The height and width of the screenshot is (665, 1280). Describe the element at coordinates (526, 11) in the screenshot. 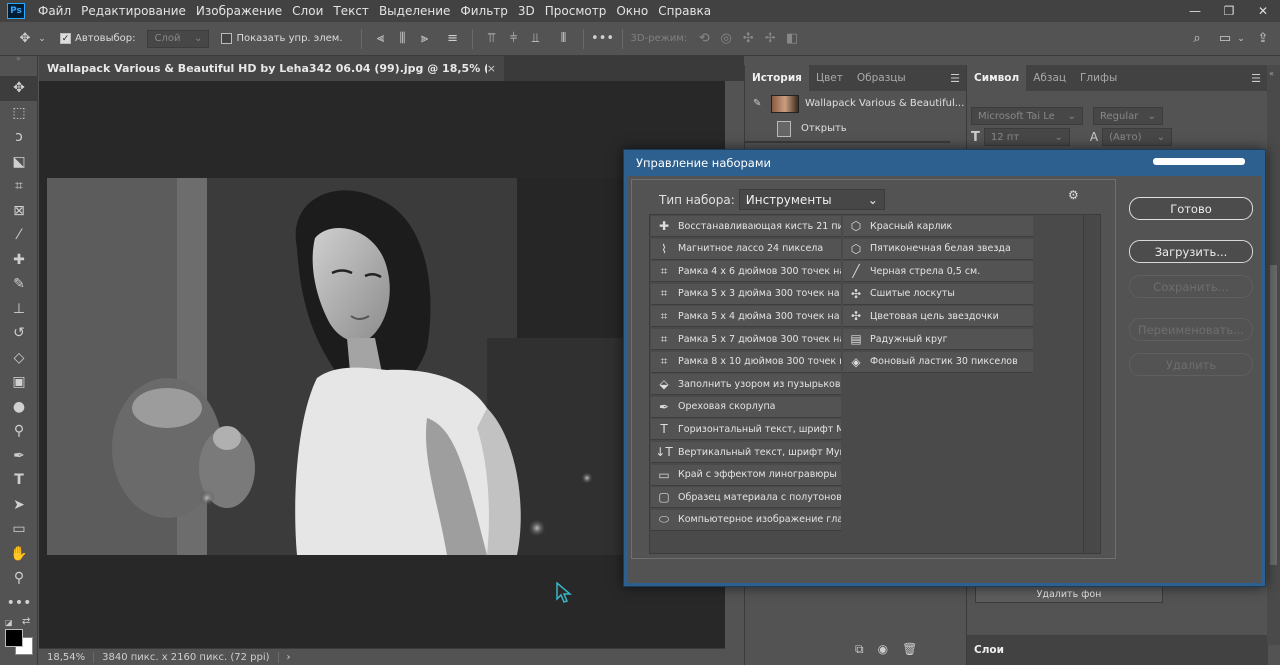

I see `menu-3d: 3D` at that location.